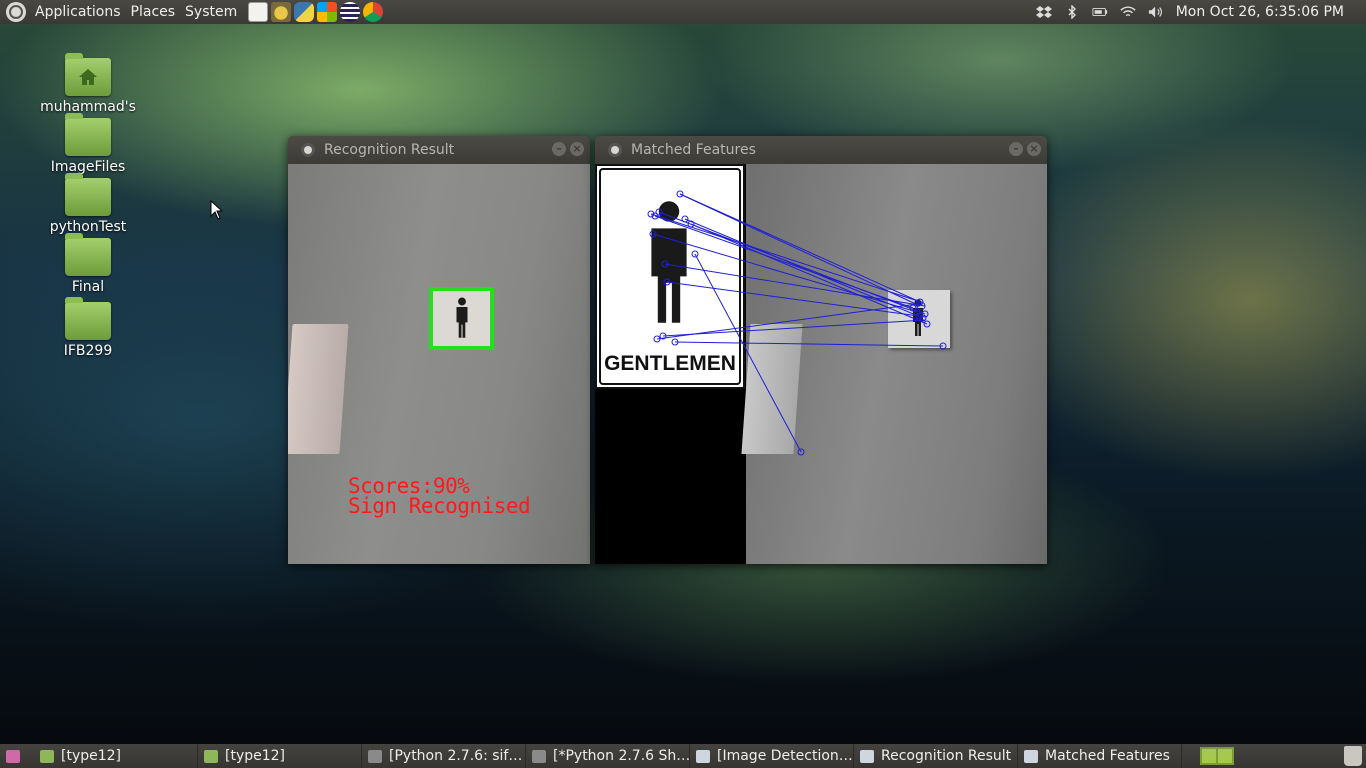  What do you see at coordinates (821, 150) in the screenshot?
I see `titlebar: Matched Features – ×` at bounding box center [821, 150].